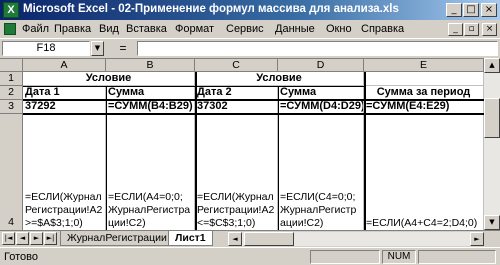 The image size is (500, 265). I want to click on prev-sheet-icon: ◄, so click(22, 238).